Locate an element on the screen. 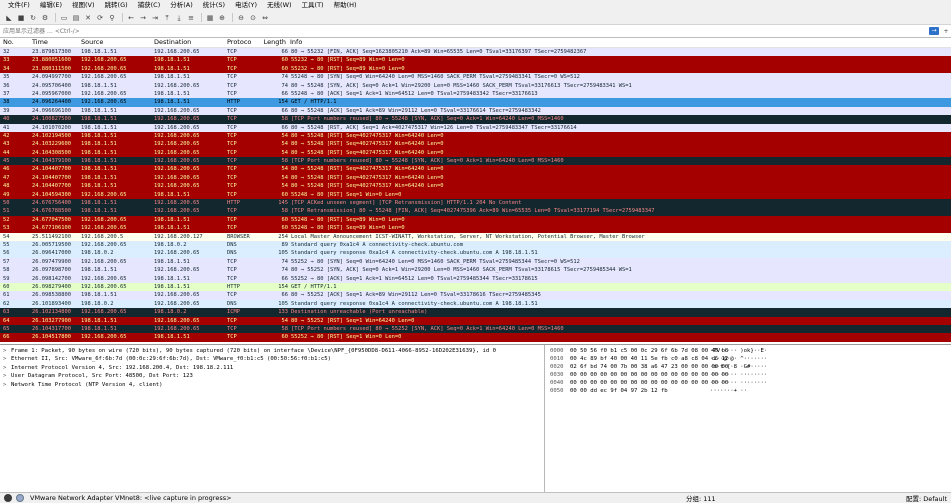  column-info: Info is located at coordinates (620, 42).